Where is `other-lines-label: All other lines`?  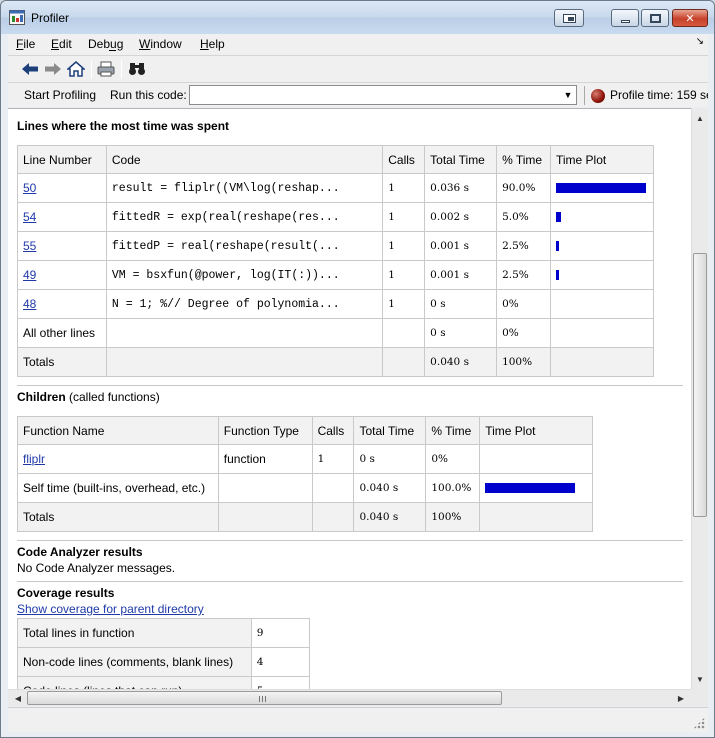 other-lines-label: All other lines is located at coordinates (62, 333).